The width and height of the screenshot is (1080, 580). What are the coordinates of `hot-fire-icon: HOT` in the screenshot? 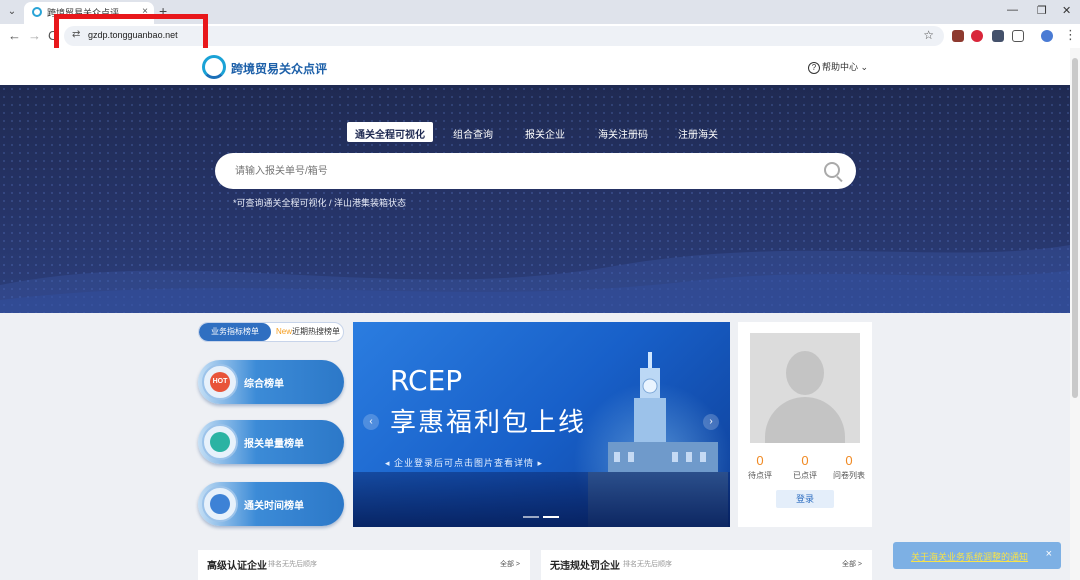 It's located at (220, 382).